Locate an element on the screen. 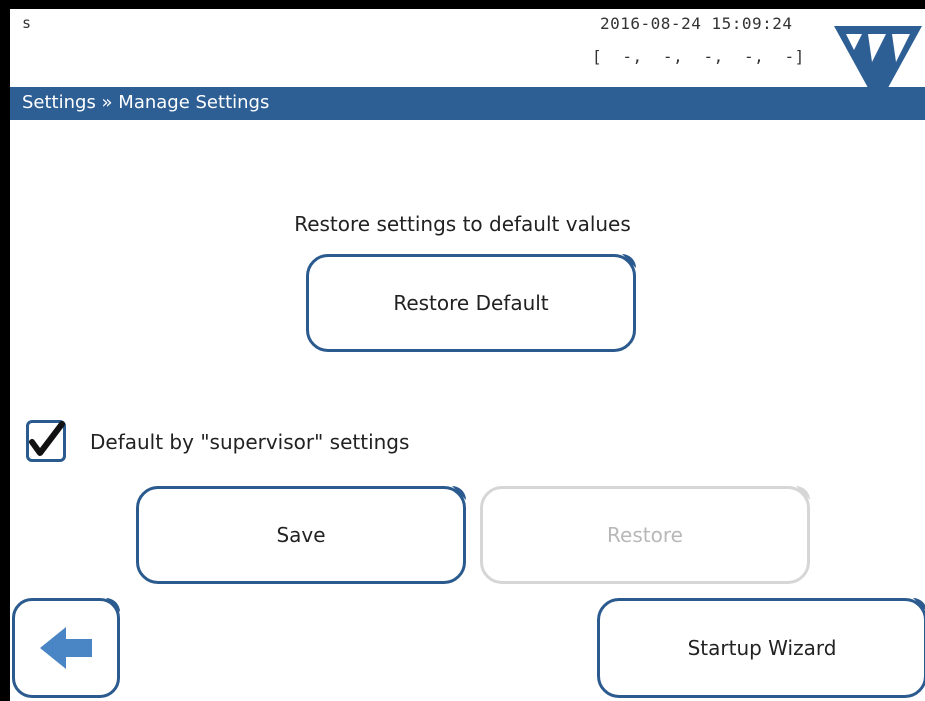 The width and height of the screenshot is (925, 701). restore-defaults-heading: Restore settings to default values is located at coordinates (462, 224).